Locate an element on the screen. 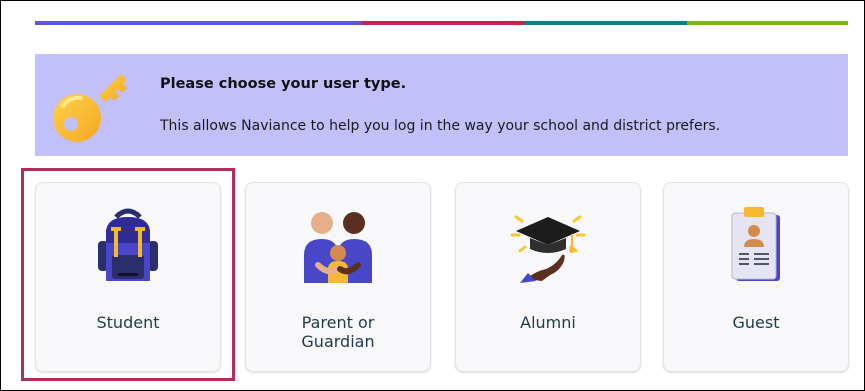 Image resolution: width=865 pixels, height=391 pixels. alumni-label: Alumni is located at coordinates (548, 322).